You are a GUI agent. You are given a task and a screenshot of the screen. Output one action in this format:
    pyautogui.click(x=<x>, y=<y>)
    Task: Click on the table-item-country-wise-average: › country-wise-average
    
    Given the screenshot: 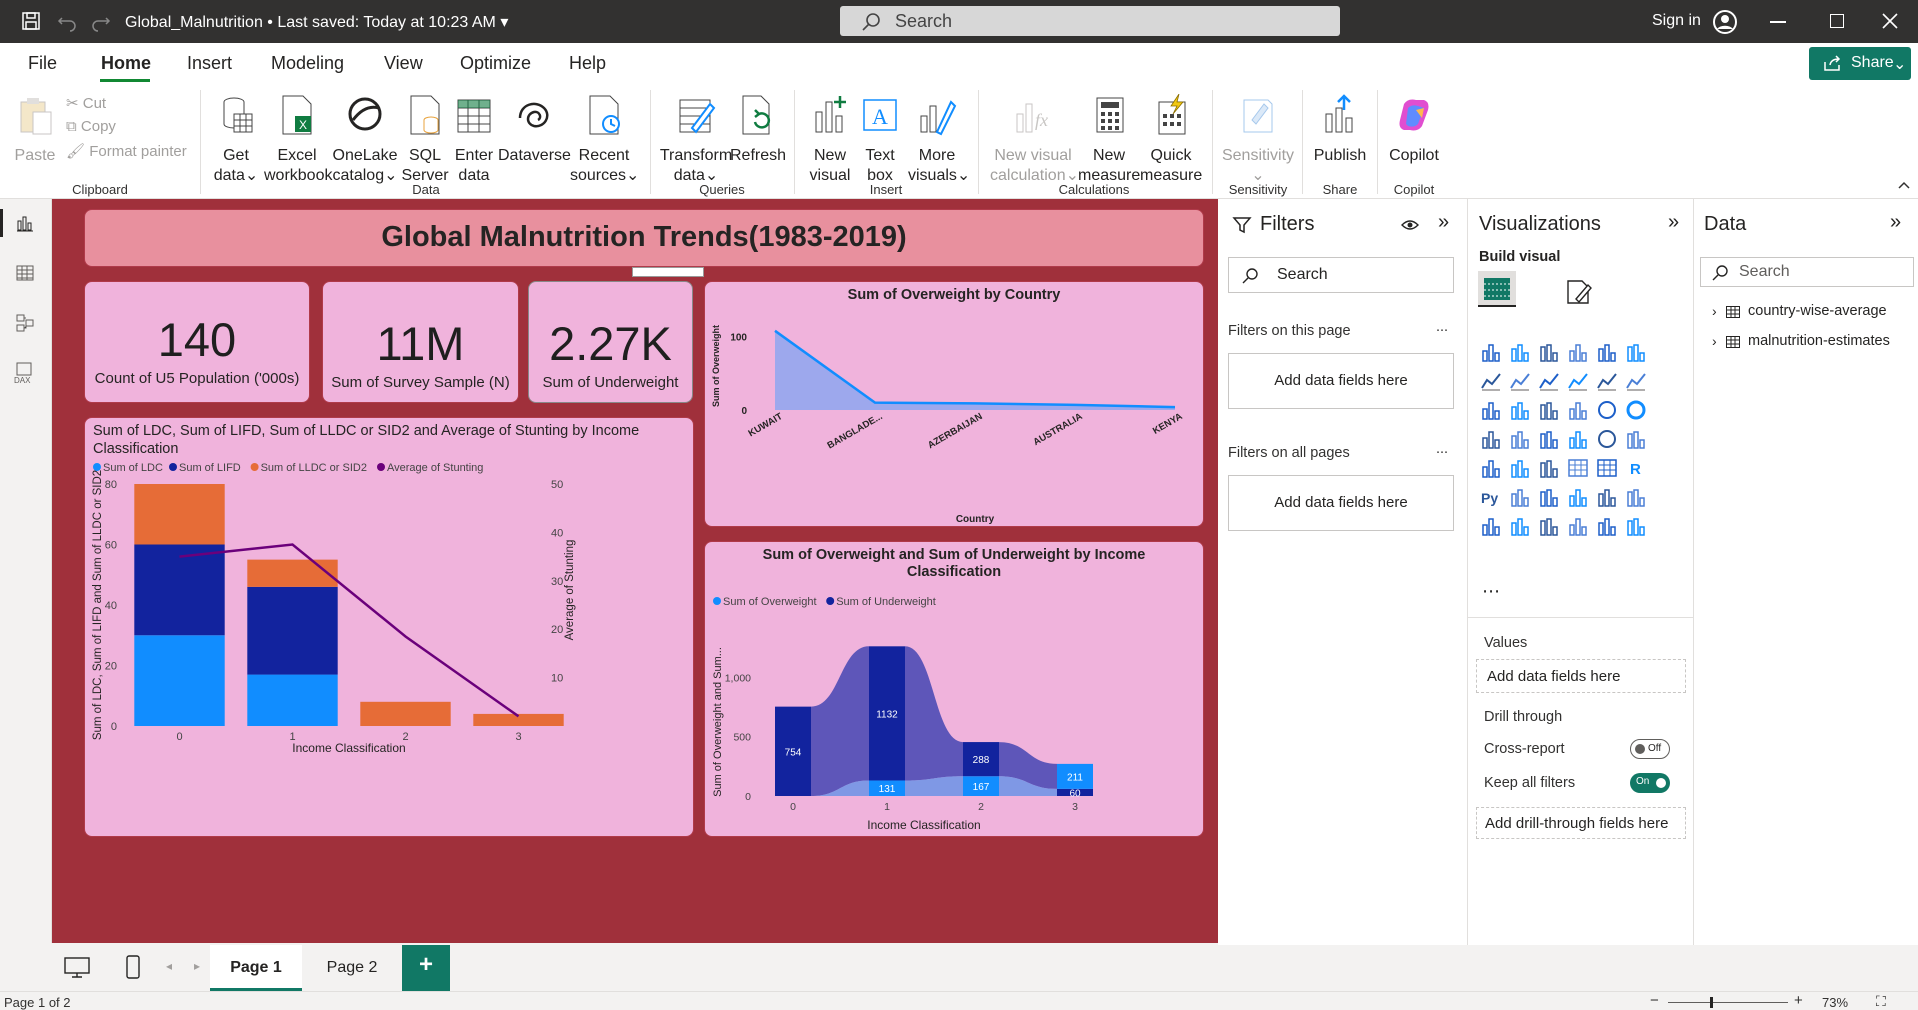 What is the action you would take?
    pyautogui.click(x=1812, y=313)
    